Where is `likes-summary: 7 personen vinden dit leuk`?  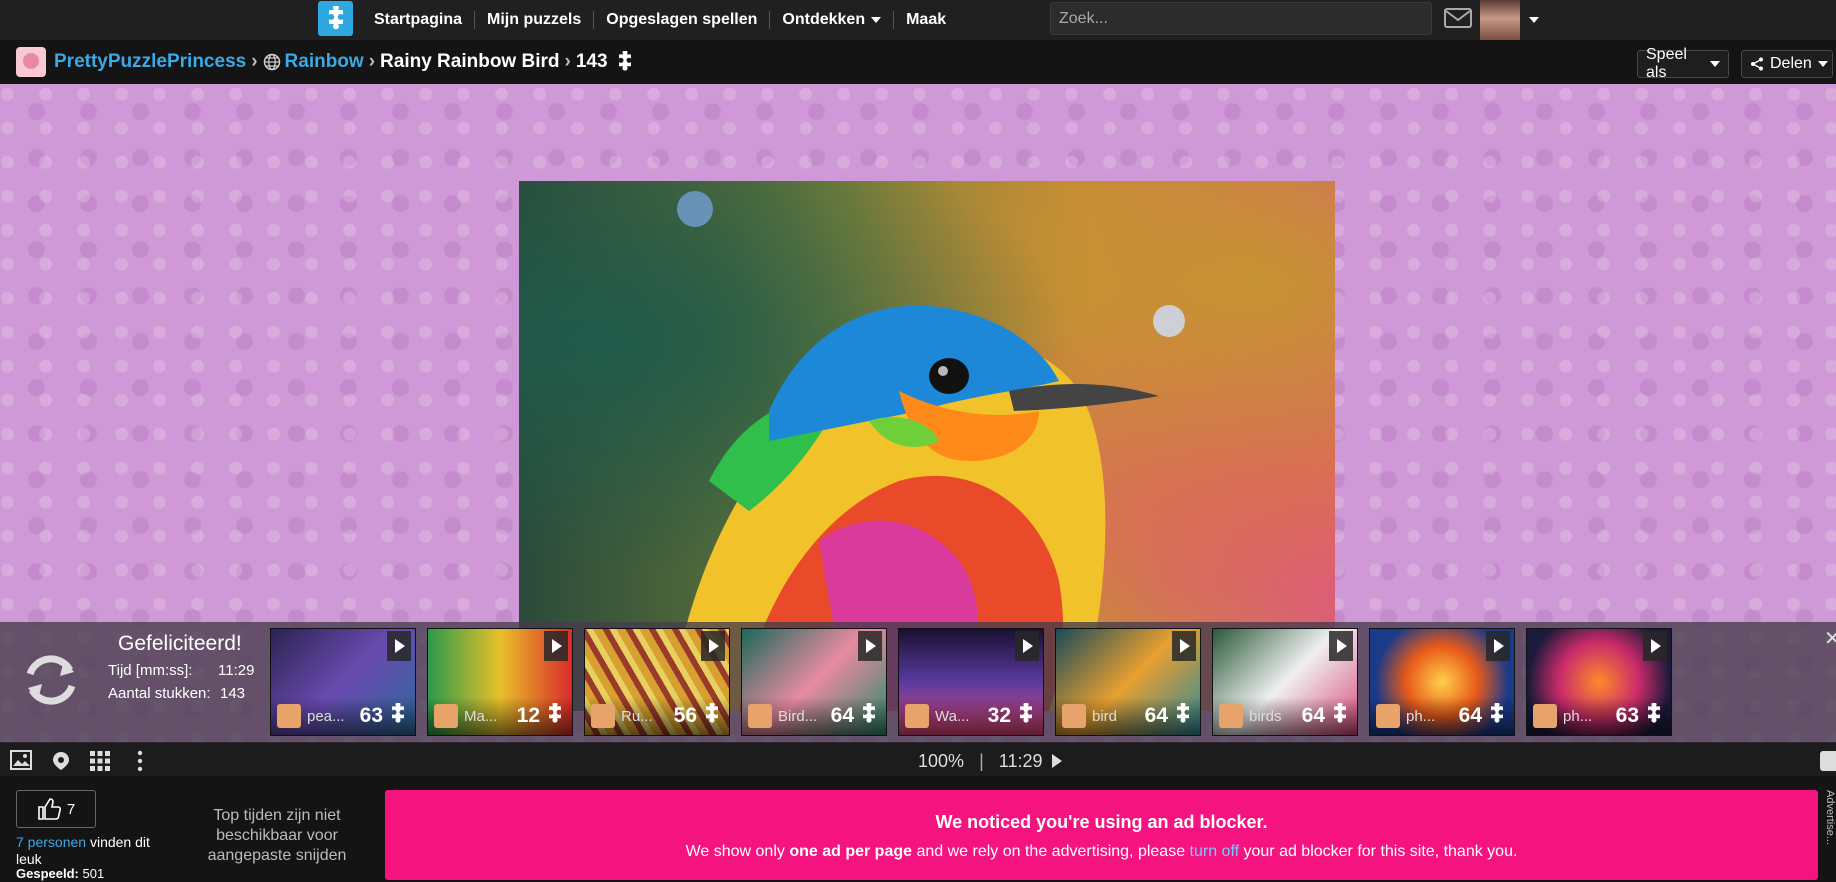
likes-summary: 7 personen vinden dit leuk is located at coordinates (86, 851).